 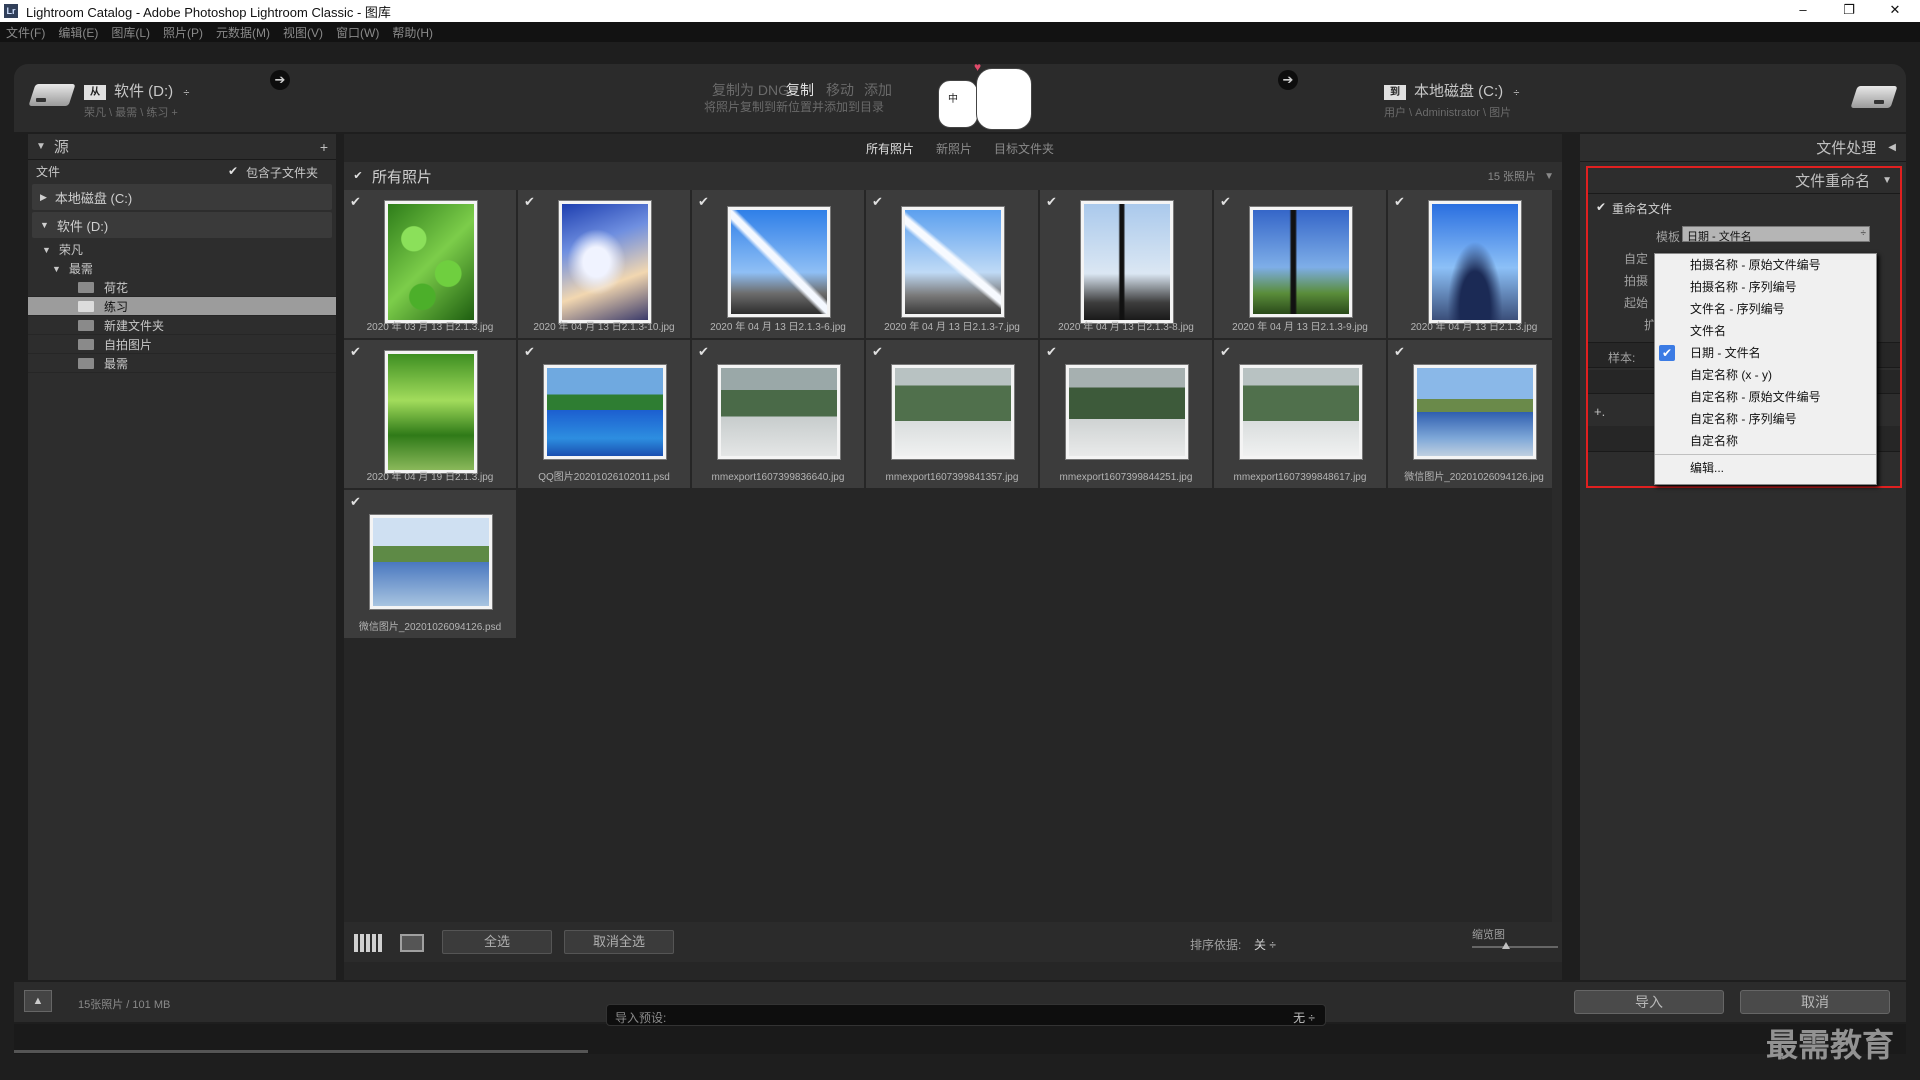 What do you see at coordinates (182, 147) in the screenshot?
I see `source-panel-header: ▼ 源 +` at bounding box center [182, 147].